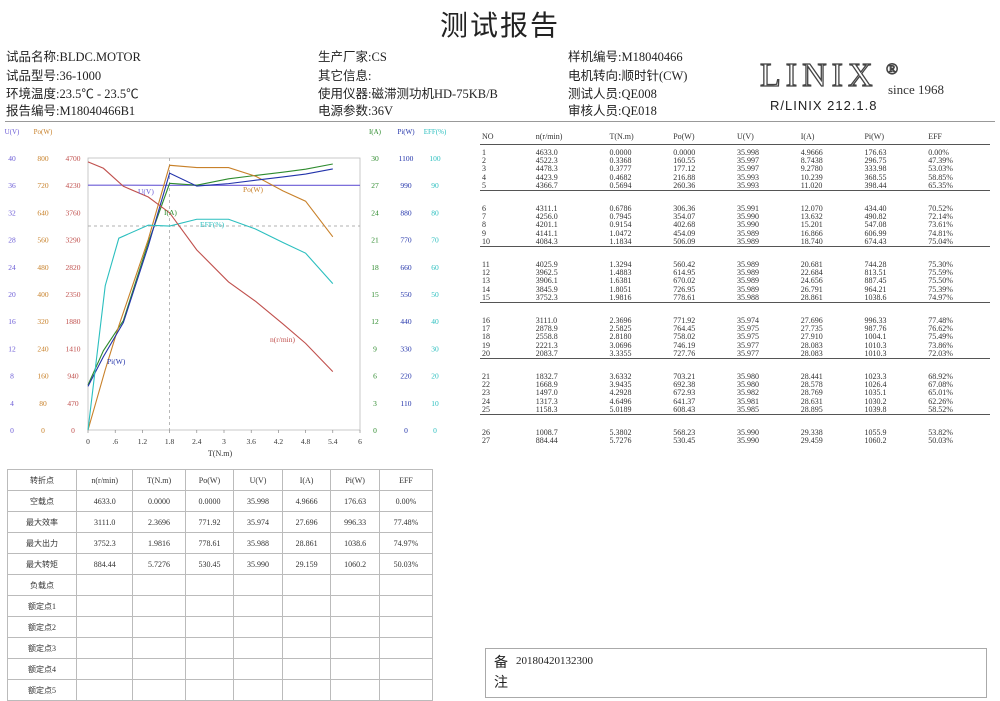 Image resolution: width=1000 pixels, height=701 pixels. What do you see at coordinates (703, 186) in the screenshot?
I see `results-cell: 260.36` at bounding box center [703, 186].